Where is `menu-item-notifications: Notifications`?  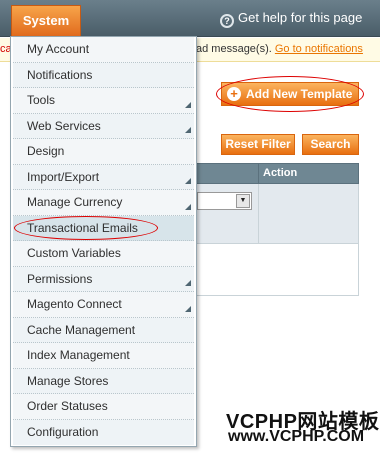
menu-item-notifications: Notifications is located at coordinates (103, 75).